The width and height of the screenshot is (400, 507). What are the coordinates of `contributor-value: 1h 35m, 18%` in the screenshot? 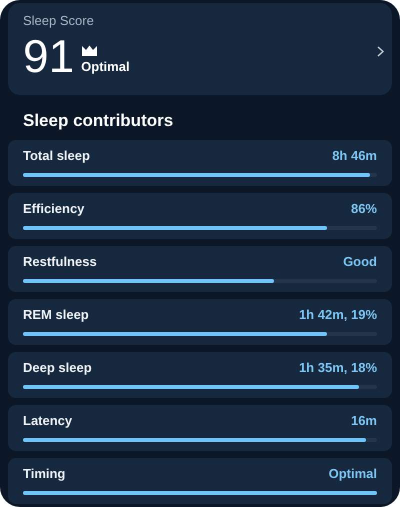 It's located at (337, 368).